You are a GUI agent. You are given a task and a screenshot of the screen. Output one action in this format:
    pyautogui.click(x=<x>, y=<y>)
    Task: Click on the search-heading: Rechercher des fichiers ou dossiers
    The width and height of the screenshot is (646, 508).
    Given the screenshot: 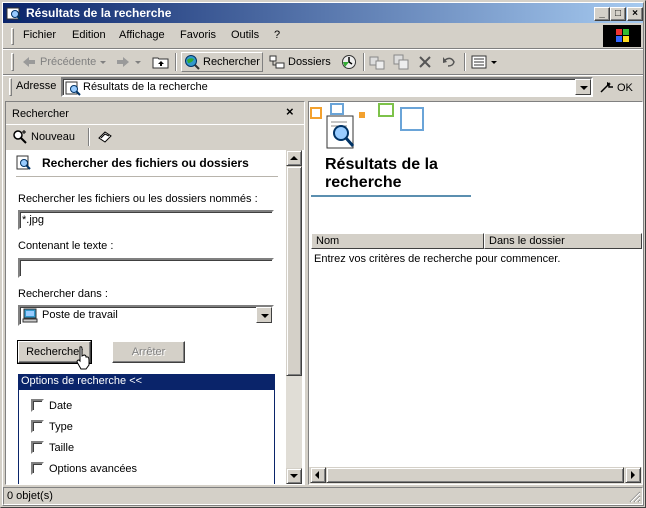 What is the action you would take?
    pyautogui.click(x=145, y=163)
    